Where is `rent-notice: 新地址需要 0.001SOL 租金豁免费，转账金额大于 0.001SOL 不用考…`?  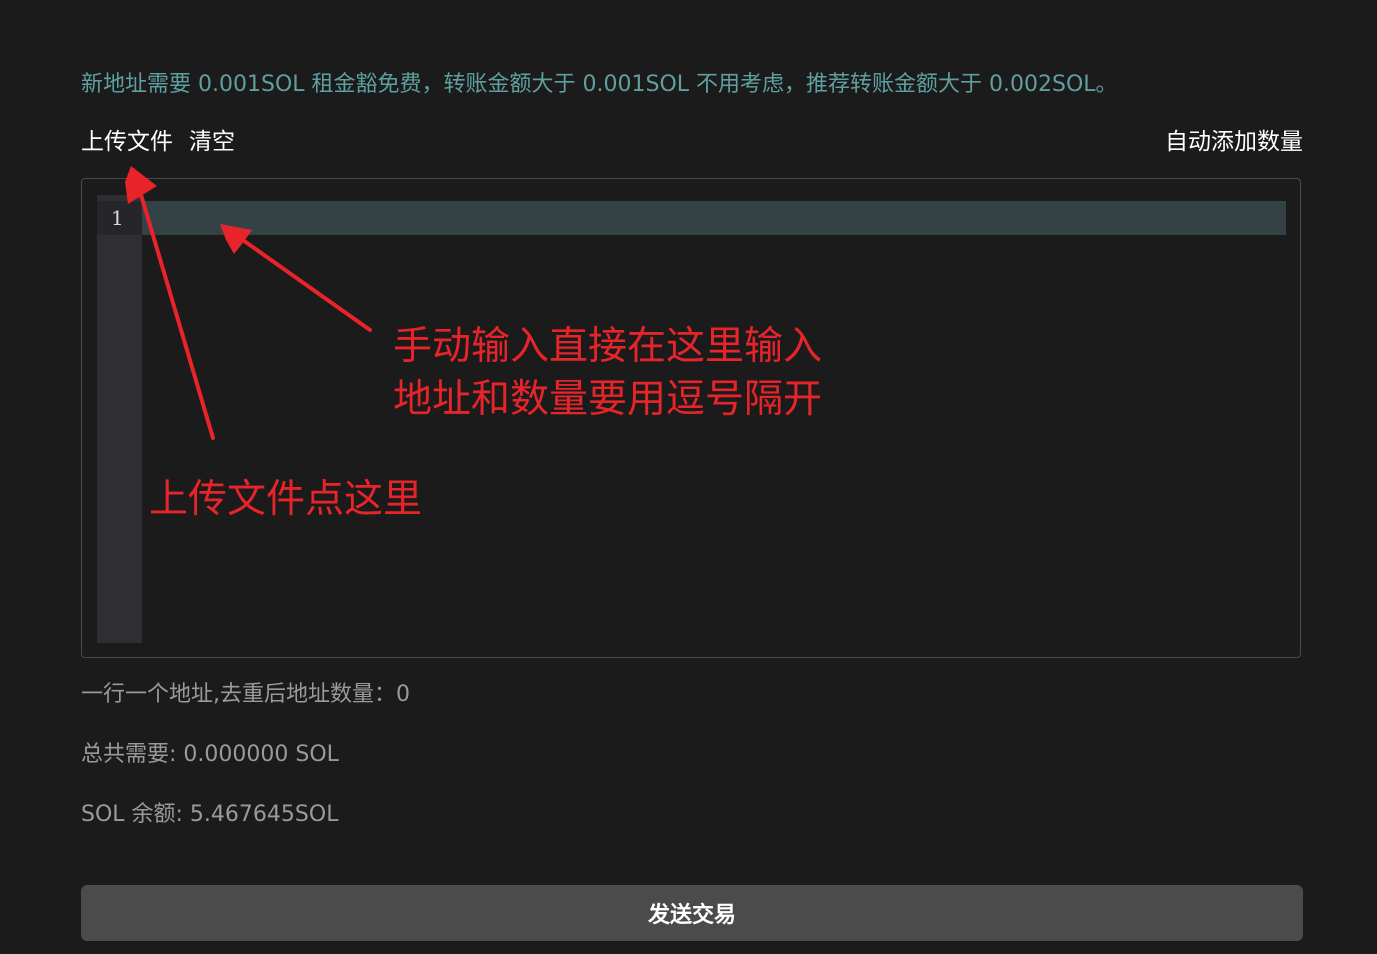 rent-notice: 新地址需要 0.001SOL 租金豁免费，转账金额大于 0.001SOL 不用考… is located at coordinates (599, 84).